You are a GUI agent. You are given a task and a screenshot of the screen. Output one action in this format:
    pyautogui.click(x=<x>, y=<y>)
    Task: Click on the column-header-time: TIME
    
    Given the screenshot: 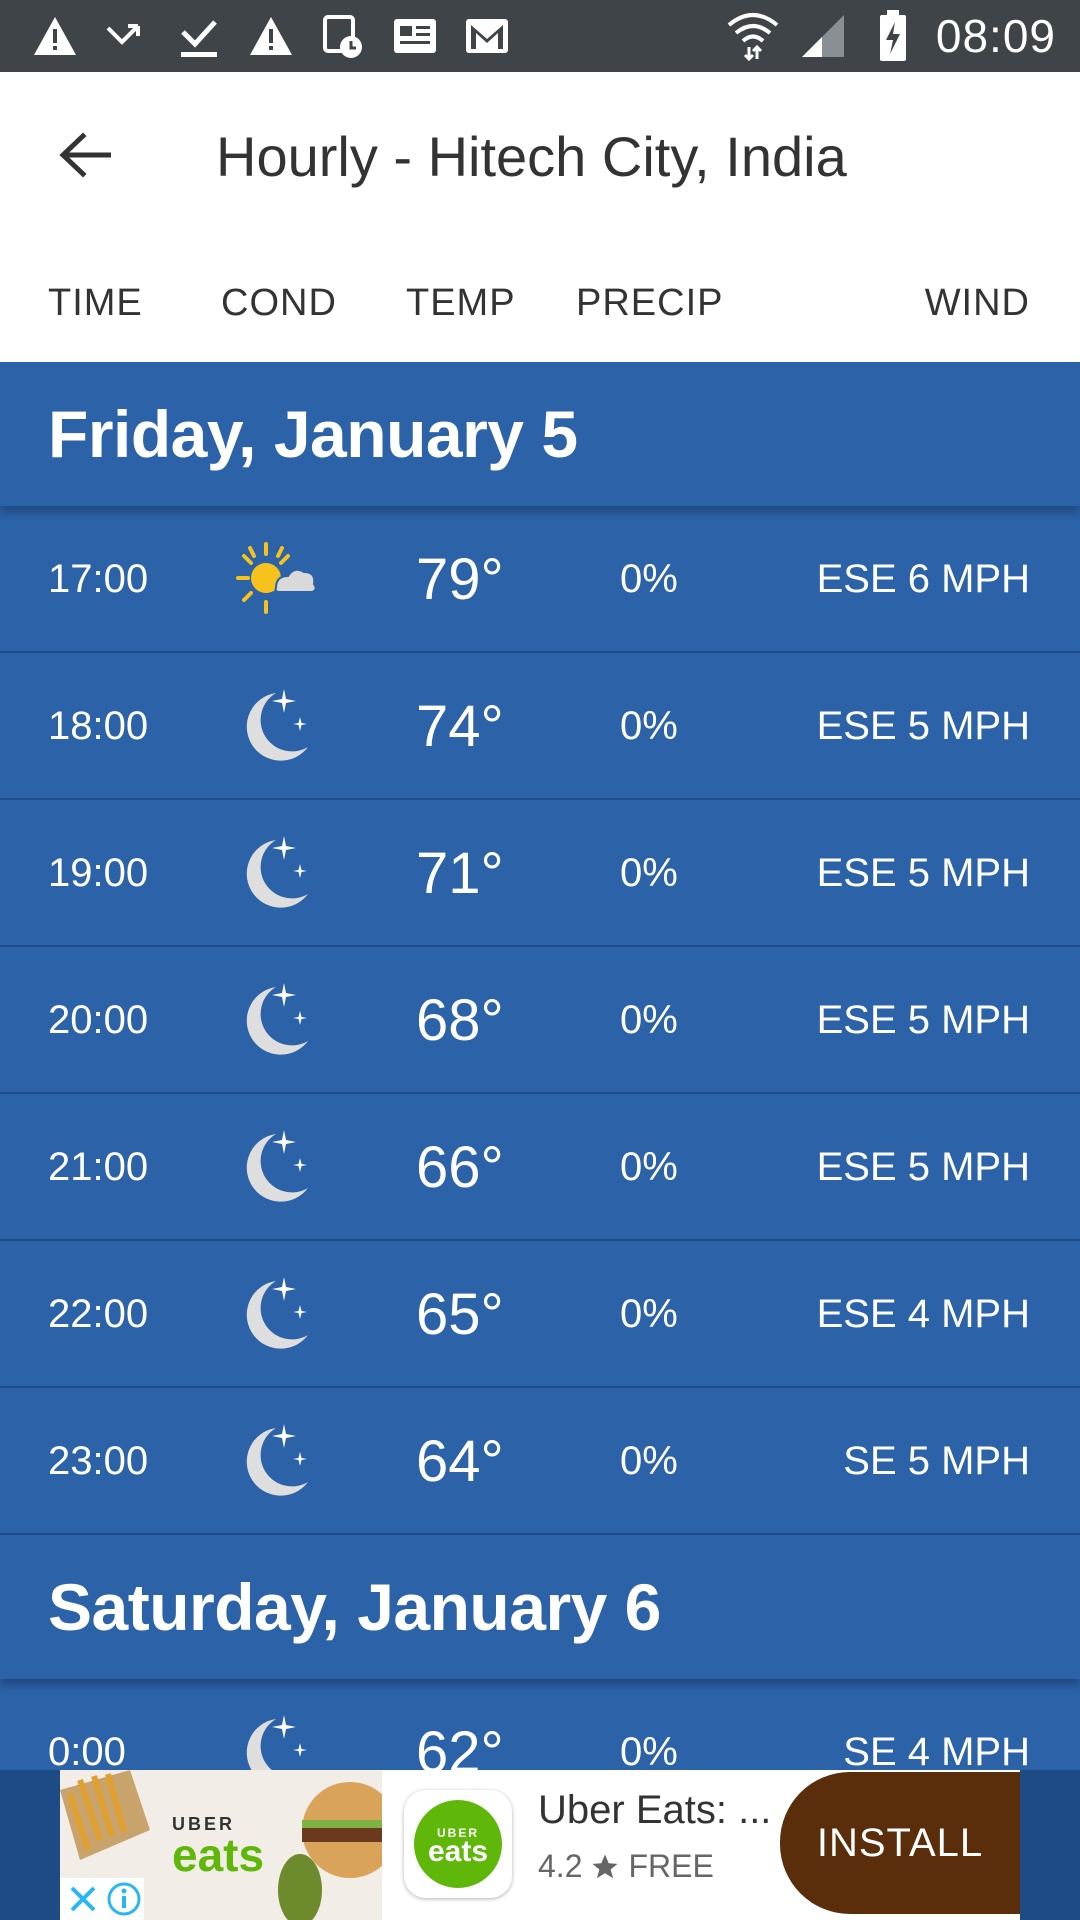 What is the action you would take?
    pyautogui.click(x=95, y=303)
    